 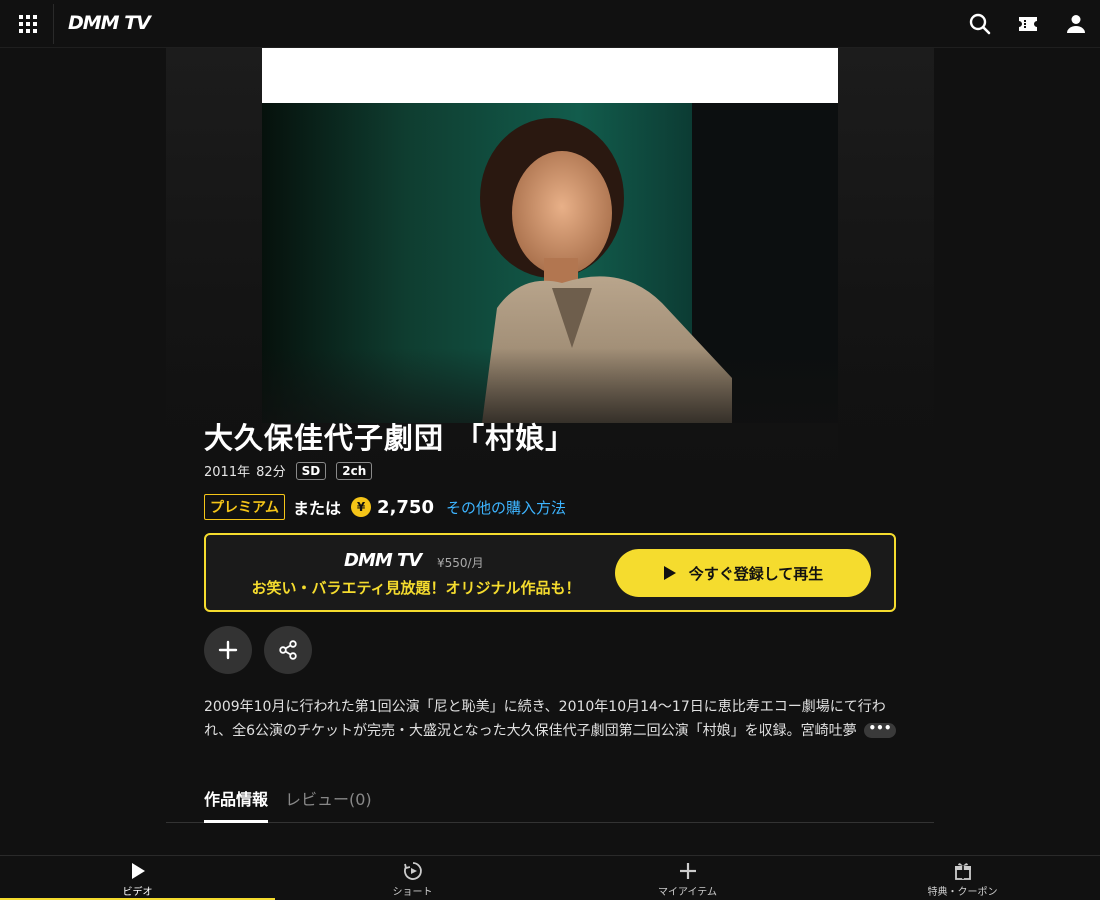 What do you see at coordinates (311, 470) in the screenshot?
I see `quality-badge: SD` at bounding box center [311, 470].